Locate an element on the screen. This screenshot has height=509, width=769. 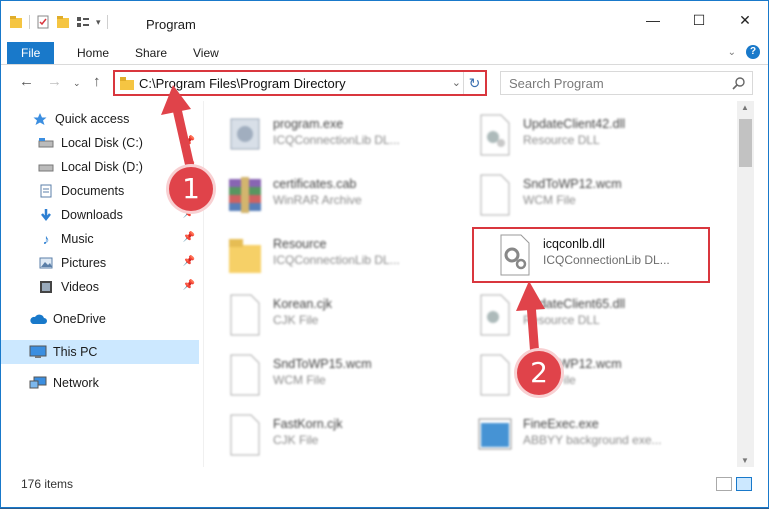
file-name: UpdateClient42.dll is located at coordinates (574, 124).